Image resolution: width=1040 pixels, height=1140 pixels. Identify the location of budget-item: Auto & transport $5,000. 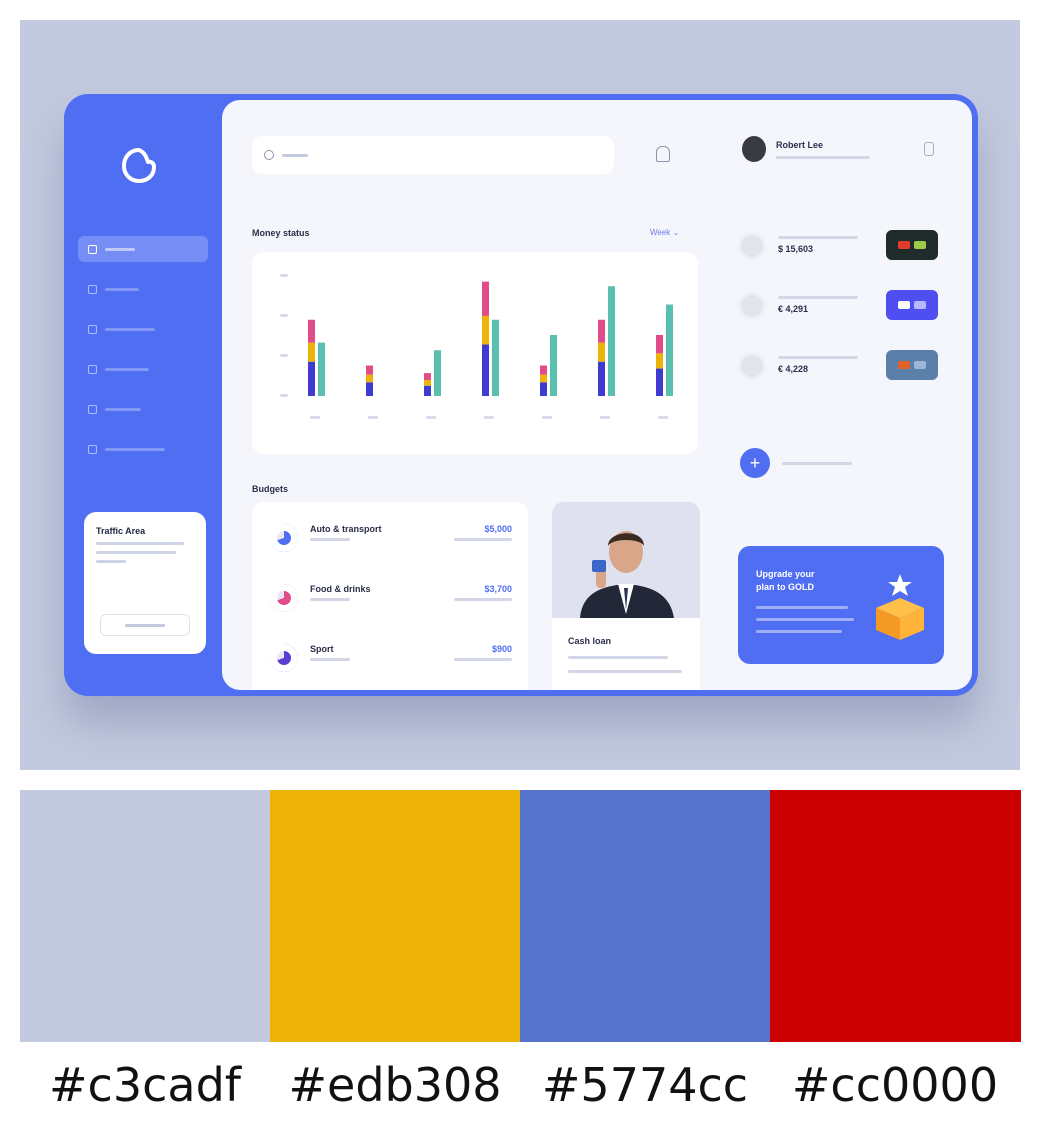
(395, 540).